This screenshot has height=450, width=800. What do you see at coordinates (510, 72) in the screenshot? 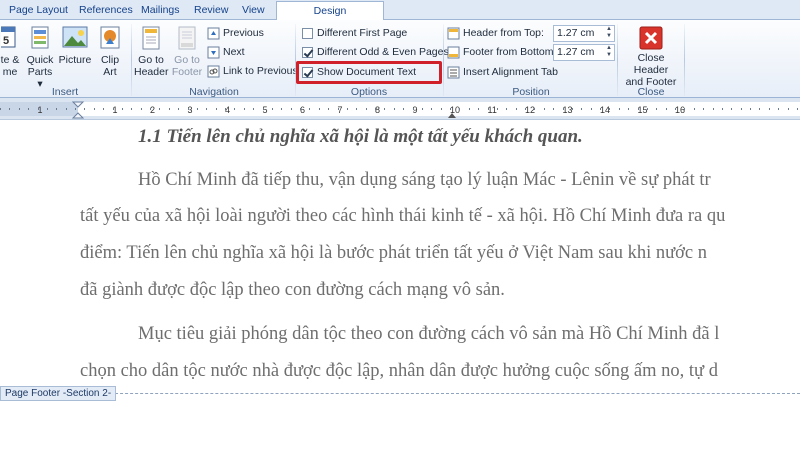
I see `insert-alignment-tab-label: Insert Alignment Tab` at bounding box center [510, 72].